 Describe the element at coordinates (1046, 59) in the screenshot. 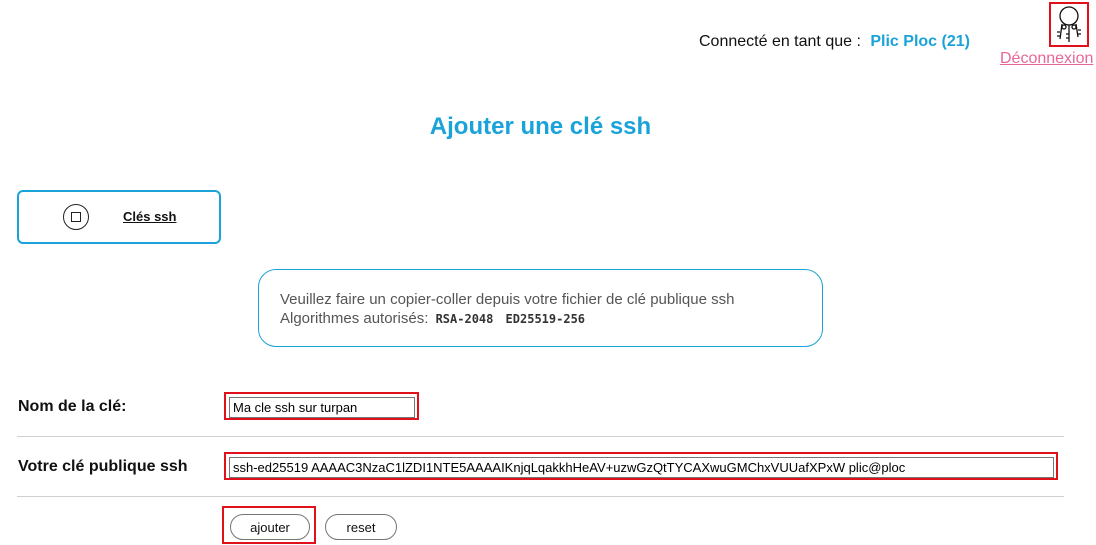

I see `logout-link: Déconnexion` at that location.